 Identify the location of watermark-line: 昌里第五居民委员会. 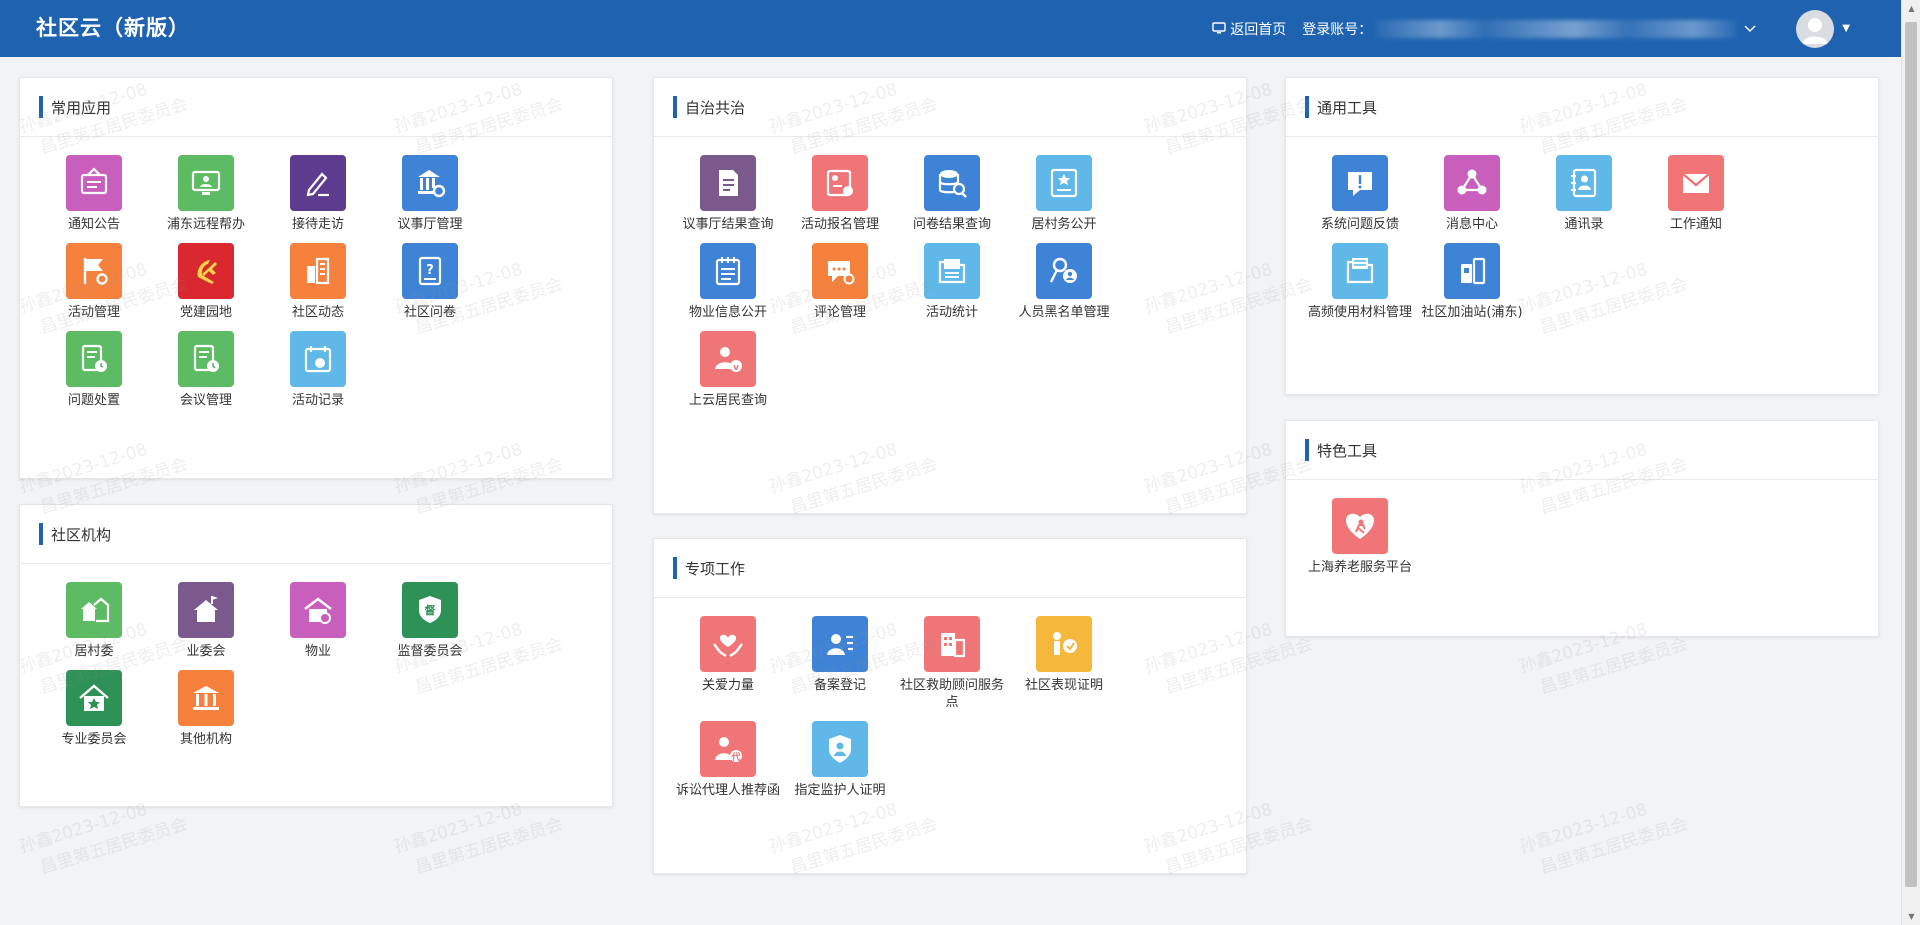
(1614, 666).